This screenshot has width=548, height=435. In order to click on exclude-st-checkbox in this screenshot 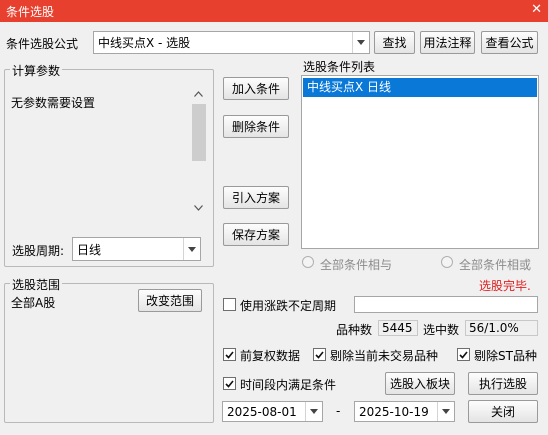, I will do `click(463, 354)`.